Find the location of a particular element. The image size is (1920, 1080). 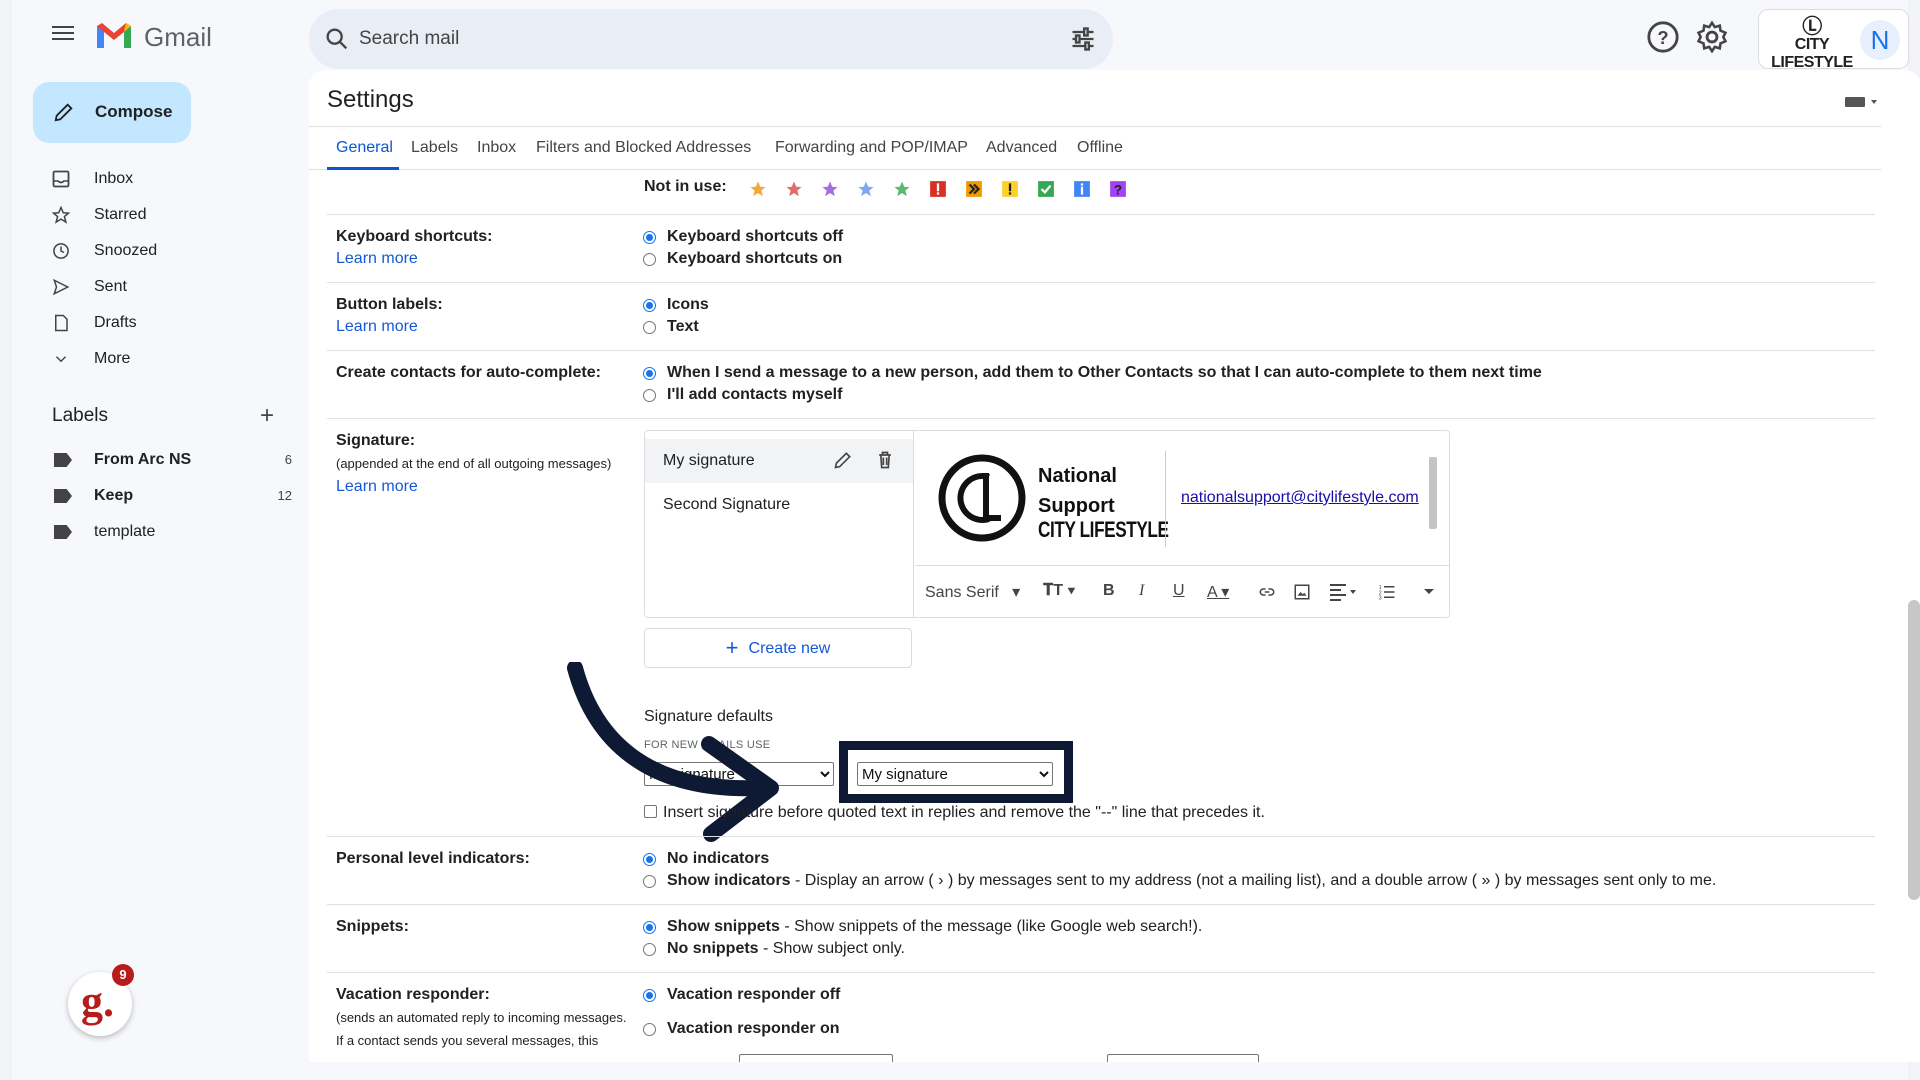

button-labels-text-option: Text is located at coordinates (671, 327).